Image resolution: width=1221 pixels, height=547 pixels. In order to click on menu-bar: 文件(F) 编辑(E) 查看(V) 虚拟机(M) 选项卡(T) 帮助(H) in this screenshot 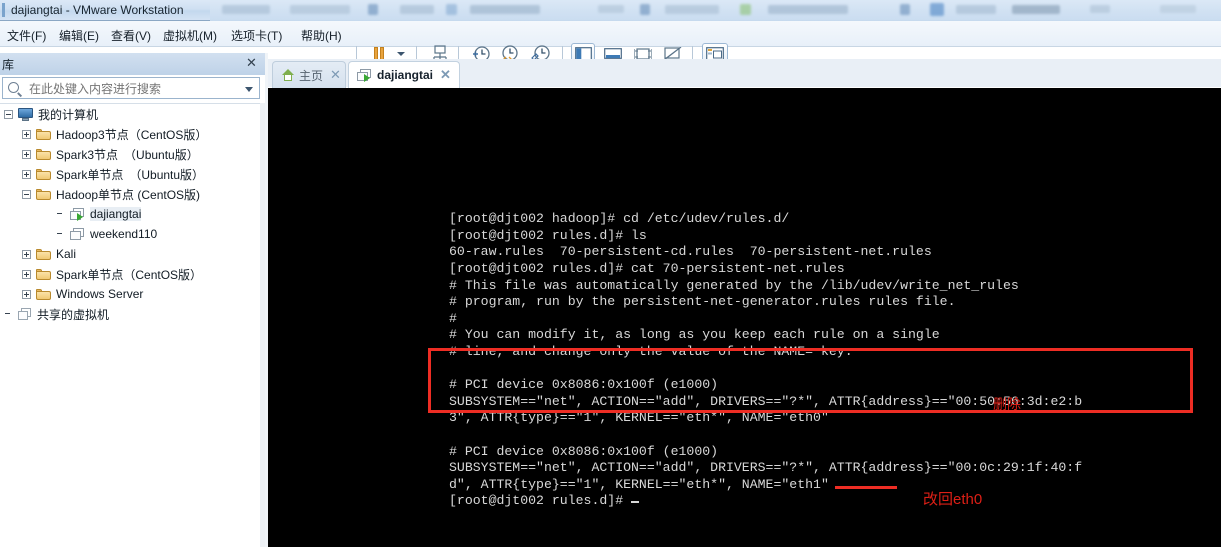, I will do `click(610, 43)`.